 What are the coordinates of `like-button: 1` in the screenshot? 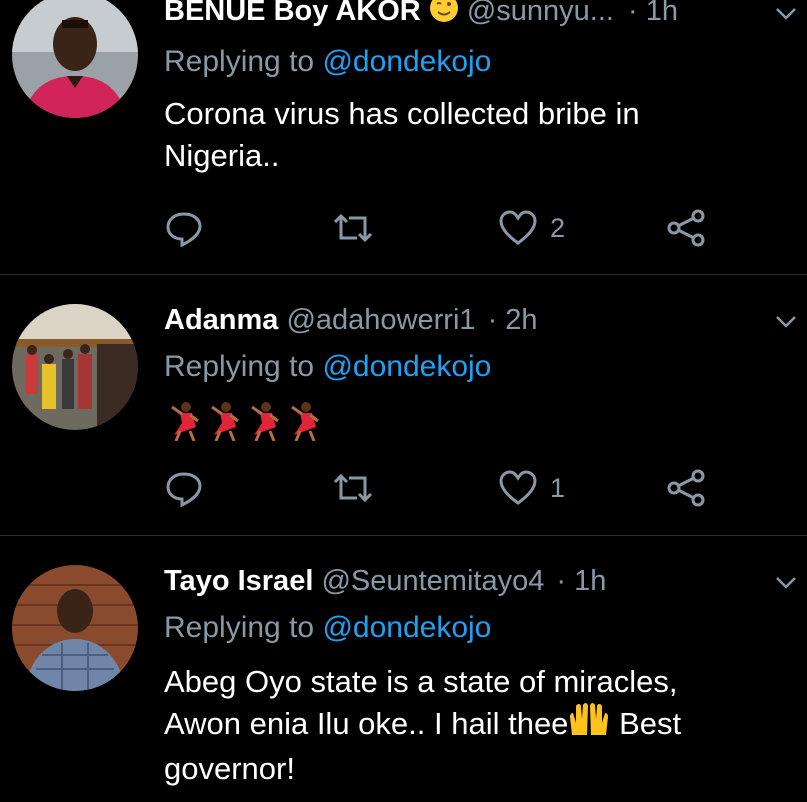 It's located at (531, 488).